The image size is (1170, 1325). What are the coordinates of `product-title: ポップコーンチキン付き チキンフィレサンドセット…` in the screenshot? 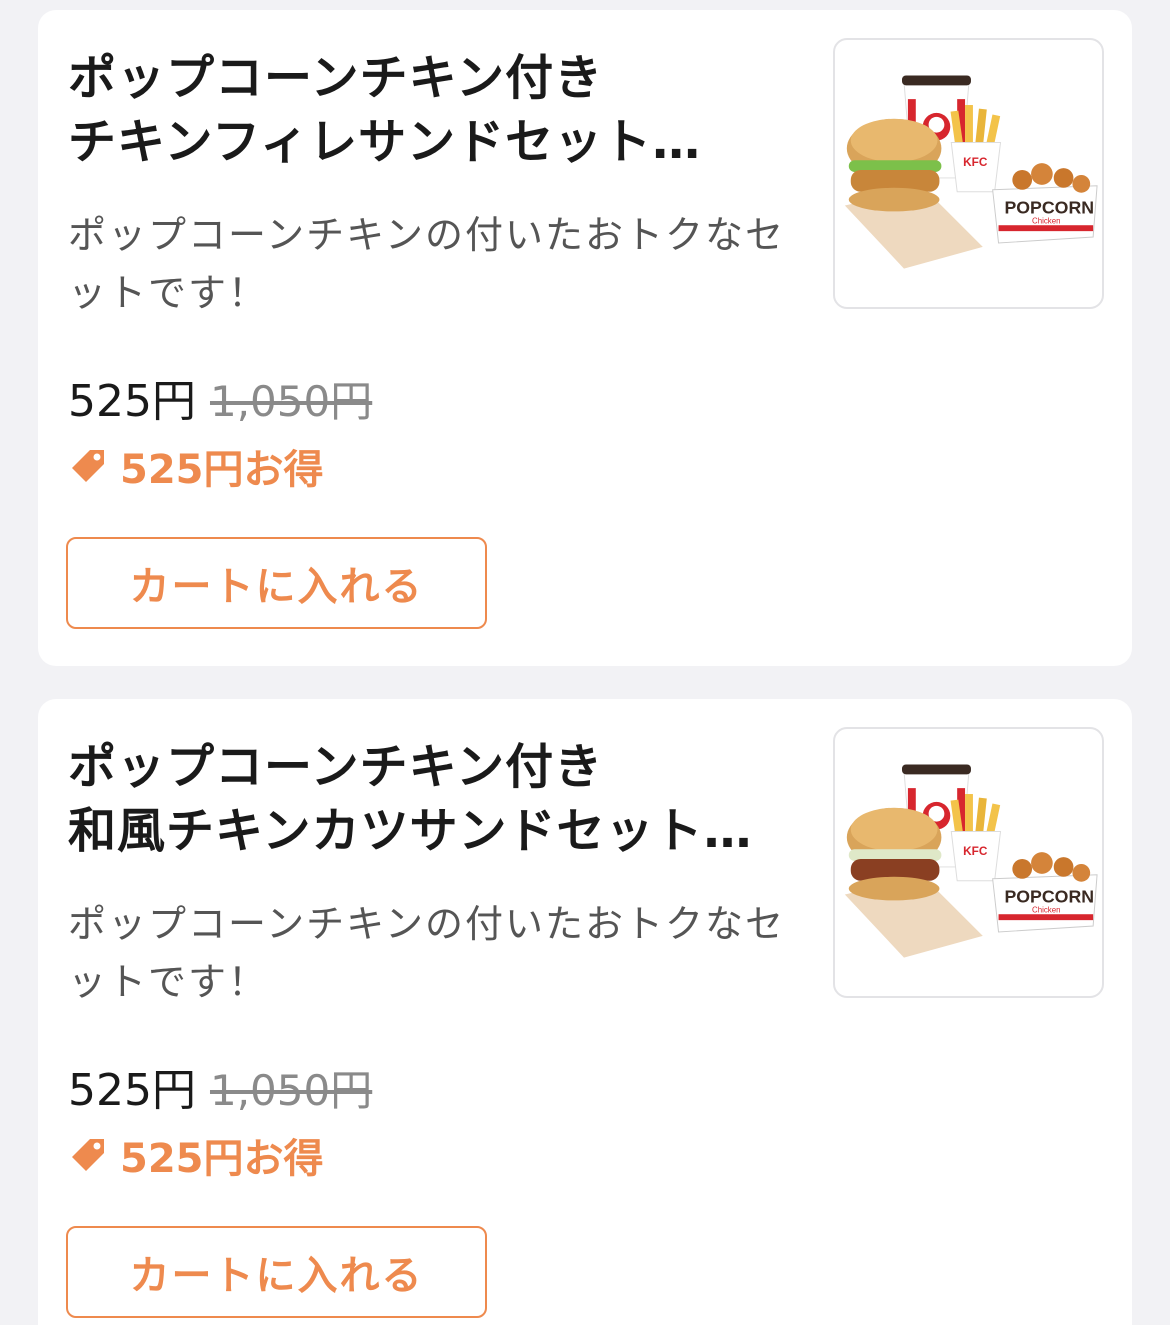 It's located at (438, 110).